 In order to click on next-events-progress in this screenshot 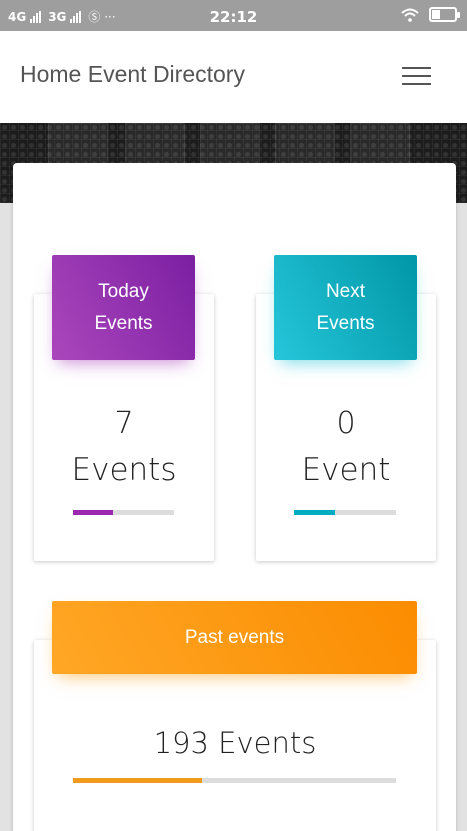, I will do `click(345, 512)`.